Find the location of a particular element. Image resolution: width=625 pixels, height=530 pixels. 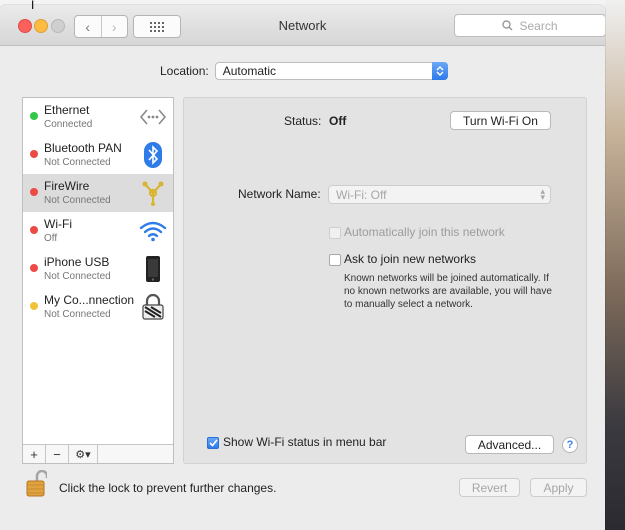

service-actions-gear-button: ⚙▾ is located at coordinates (83, 454).